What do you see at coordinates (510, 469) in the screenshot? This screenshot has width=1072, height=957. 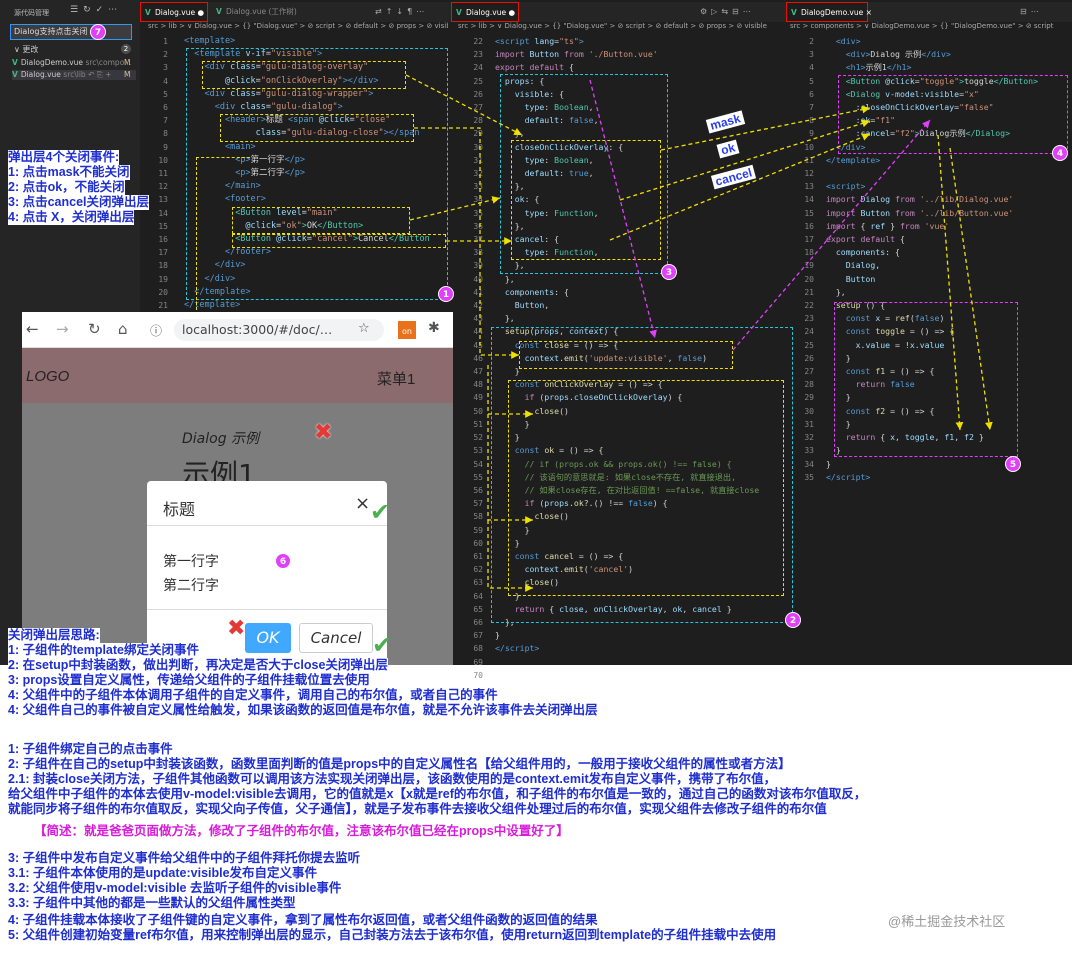 I see `arrow-ok-close` at bounding box center [510, 469].